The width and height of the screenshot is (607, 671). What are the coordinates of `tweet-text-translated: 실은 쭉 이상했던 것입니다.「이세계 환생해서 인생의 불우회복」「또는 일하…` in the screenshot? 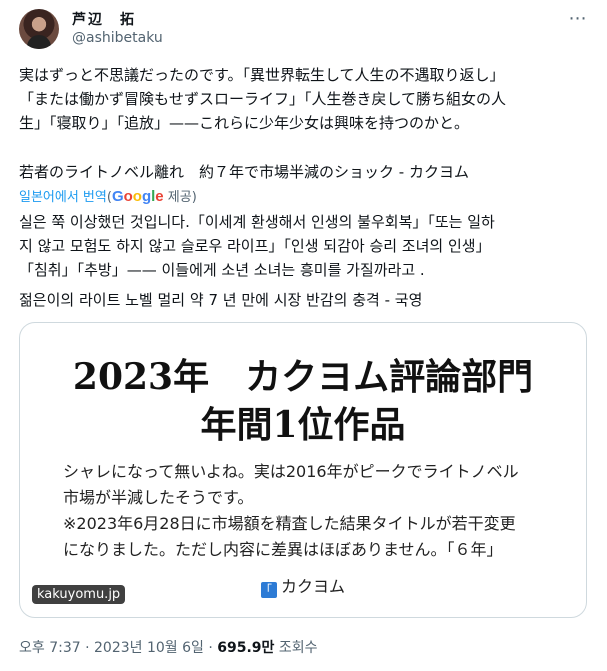 It's located at (257, 246).